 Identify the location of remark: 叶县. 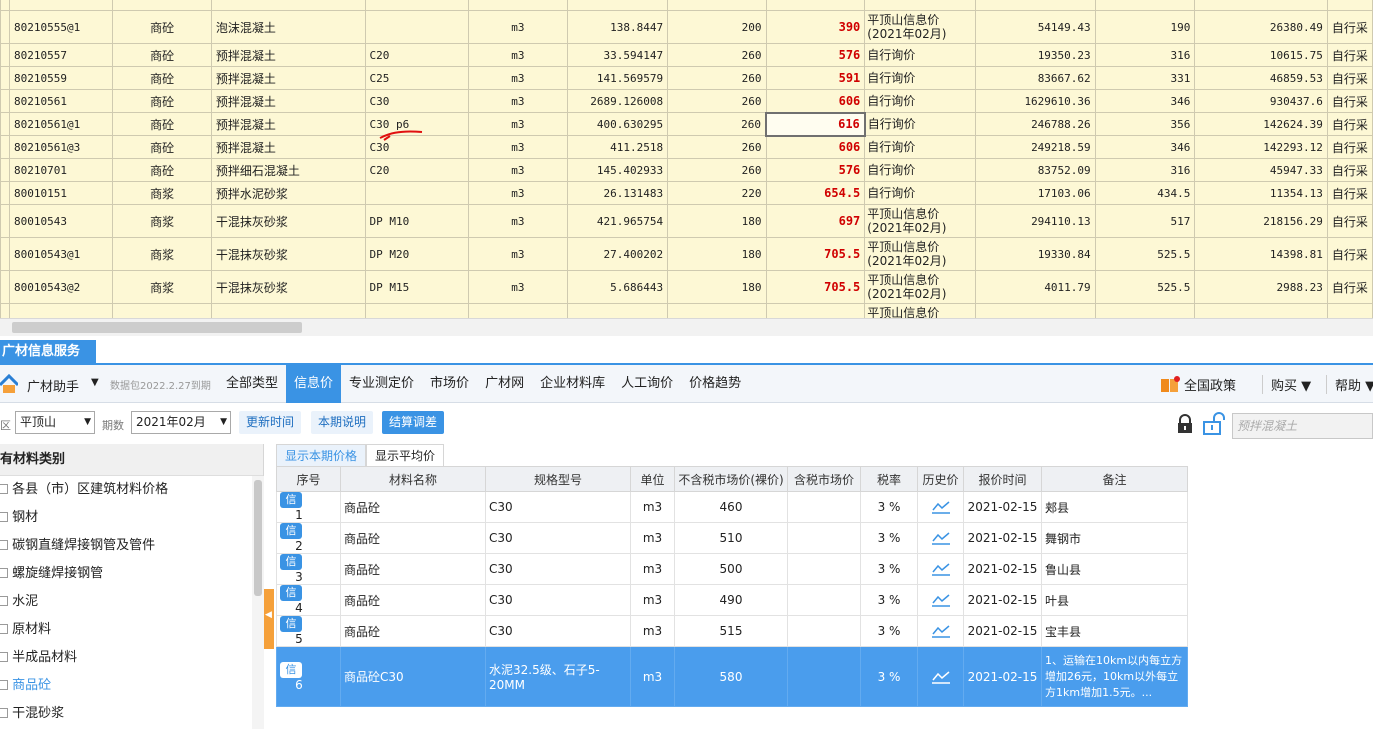
(1114, 600).